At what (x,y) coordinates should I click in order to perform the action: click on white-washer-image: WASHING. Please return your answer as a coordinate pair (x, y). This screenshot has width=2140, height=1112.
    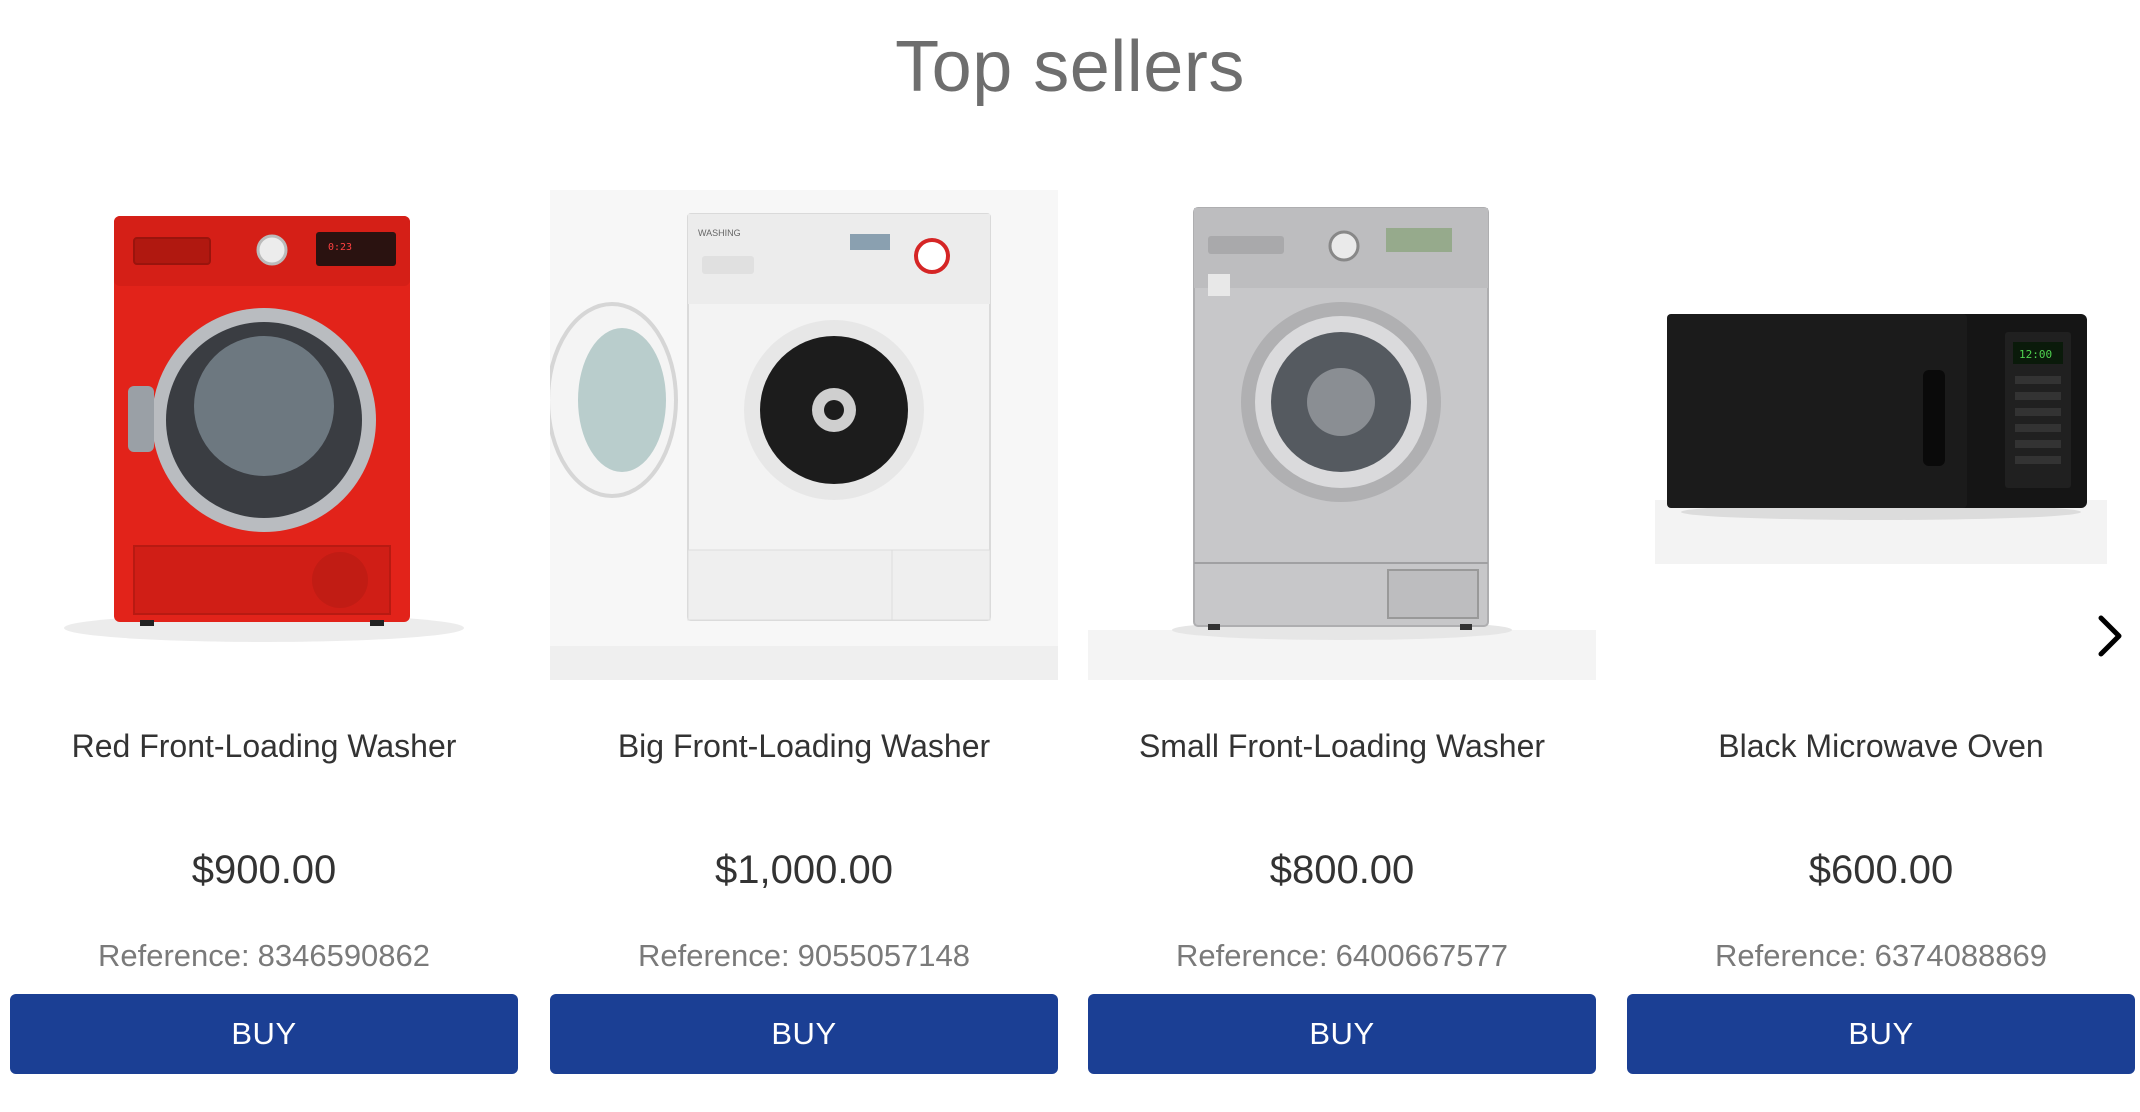
    Looking at the image, I should click on (804, 435).